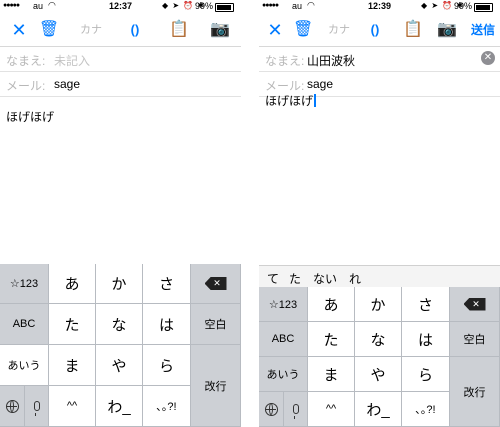 This screenshot has width=500, height=427. What do you see at coordinates (379, 7) in the screenshot?
I see `status-bar: ●●●●● au ◠ 12:39 ◆ ➤ ⏰ ✱ 99%` at bounding box center [379, 7].